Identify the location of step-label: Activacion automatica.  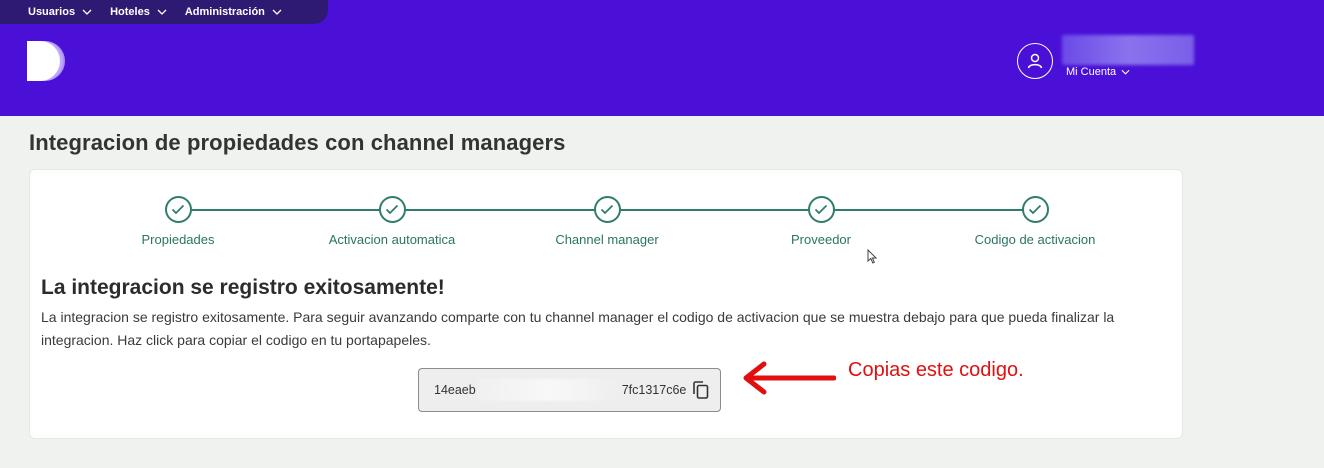
(392, 239).